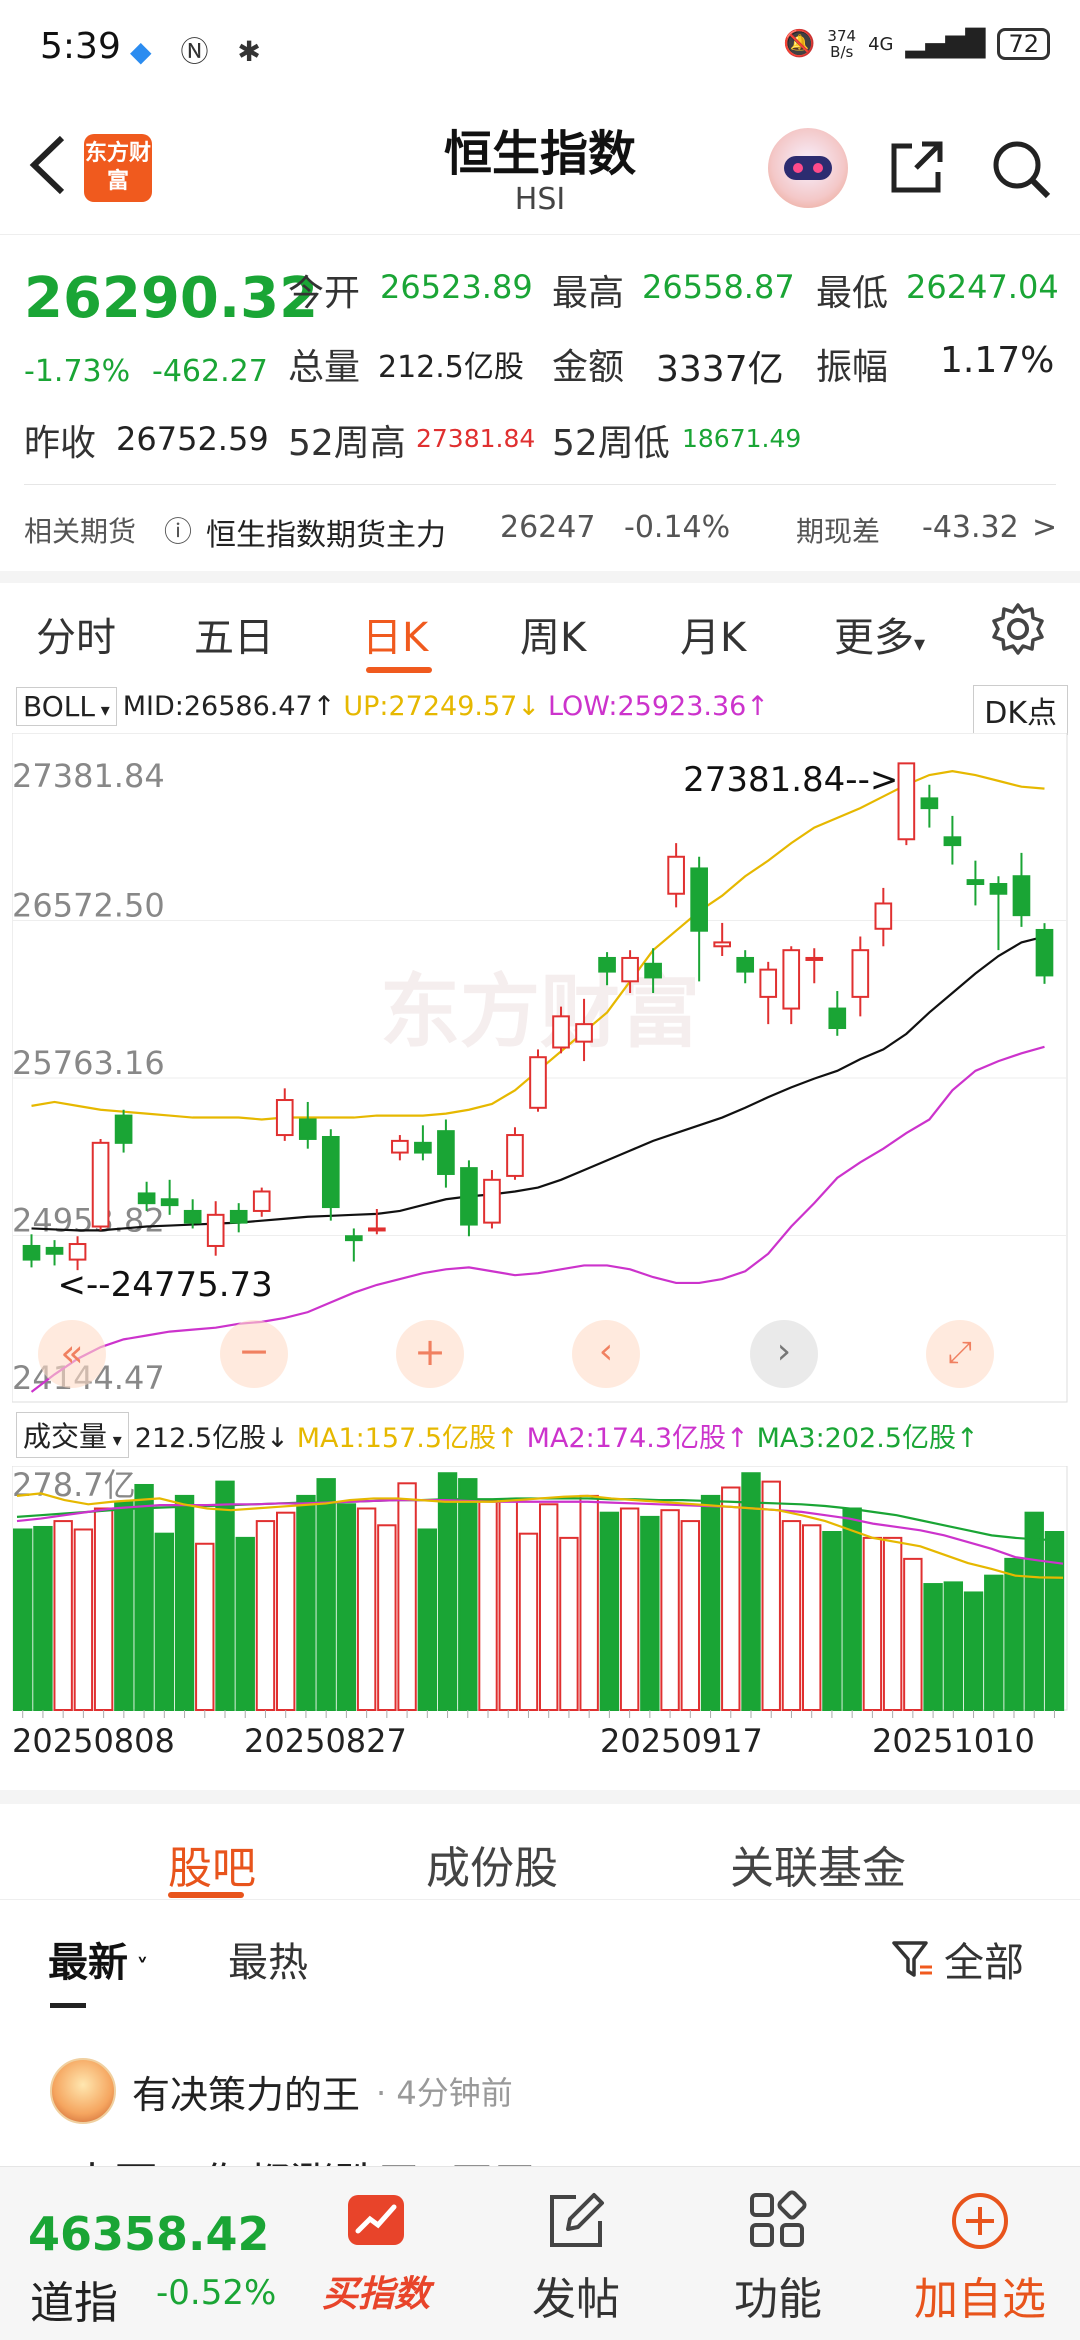 Image resolution: width=1080 pixels, height=2340 pixels. What do you see at coordinates (324, 293) in the screenshot?
I see `open-label: 今开` at bounding box center [324, 293].